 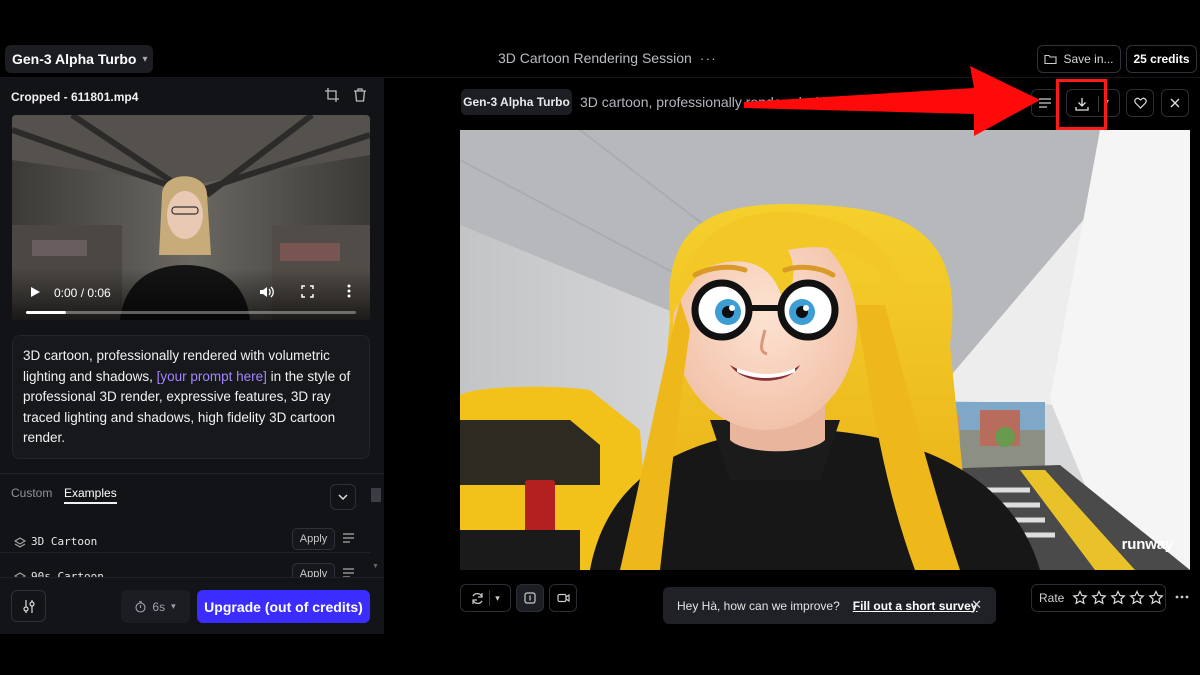 What do you see at coordinates (90, 503) in the screenshot?
I see `active-tab-indicator` at bounding box center [90, 503].